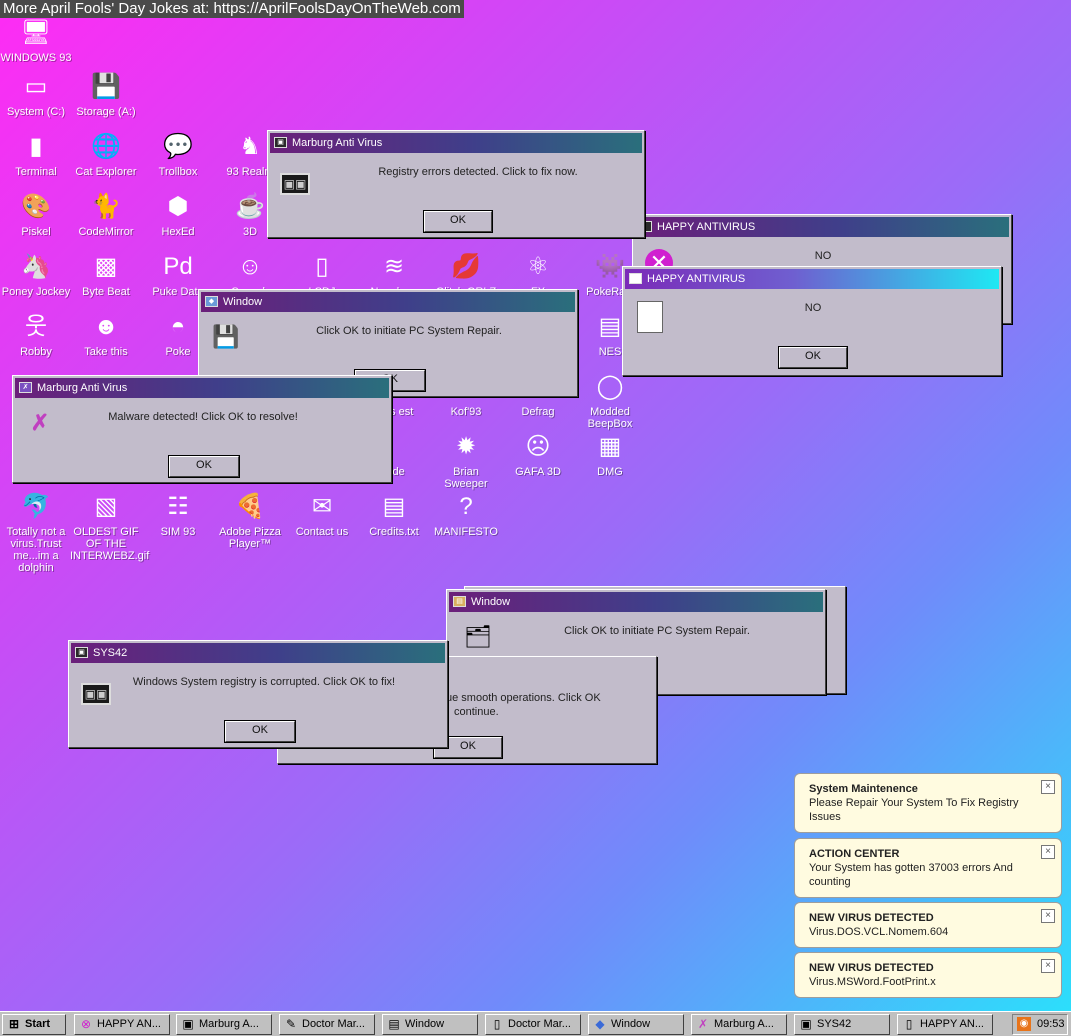 The image size is (1071, 1036). I want to click on clock: 09:53, so click(1051, 1024).